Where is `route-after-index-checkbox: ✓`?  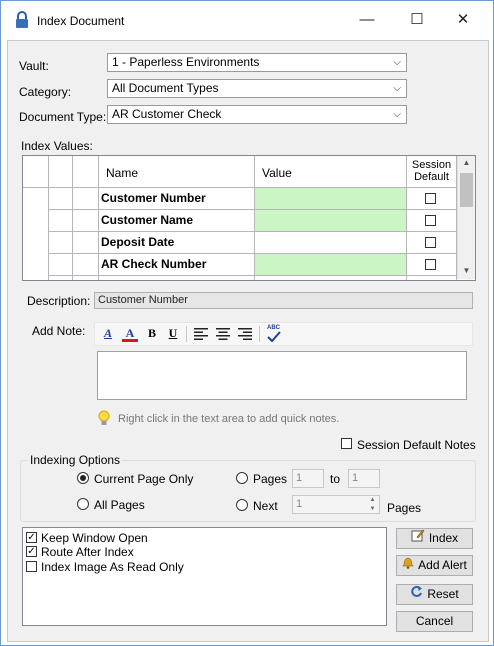
route-after-index-checkbox: ✓ is located at coordinates (31, 551).